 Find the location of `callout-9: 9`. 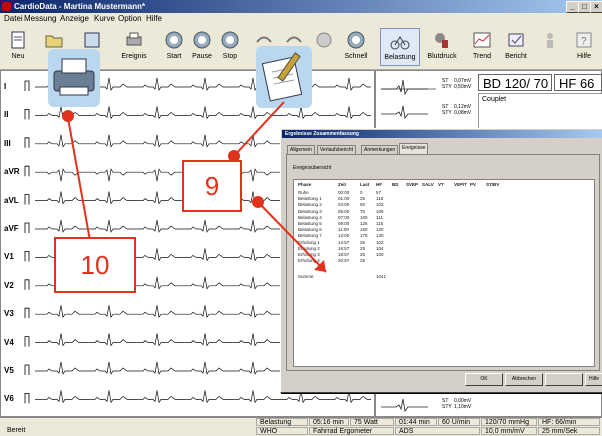

callout-9: 9 is located at coordinates (212, 186).